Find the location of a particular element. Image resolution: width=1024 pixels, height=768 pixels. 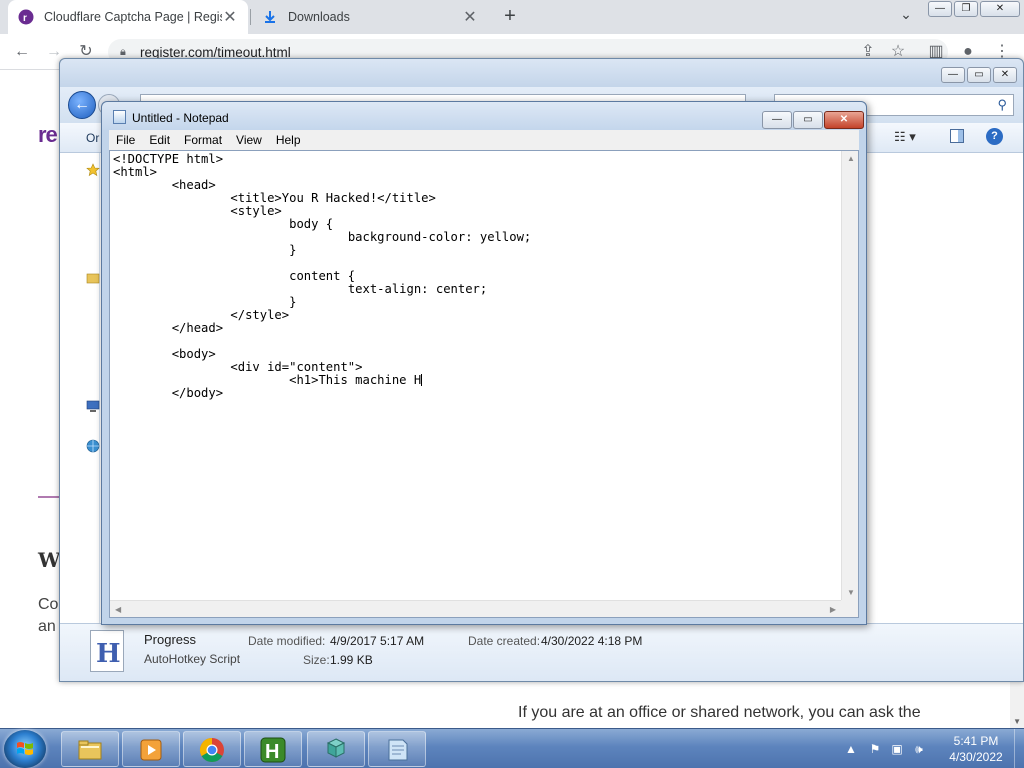

menu-format: Format is located at coordinates (203, 140).